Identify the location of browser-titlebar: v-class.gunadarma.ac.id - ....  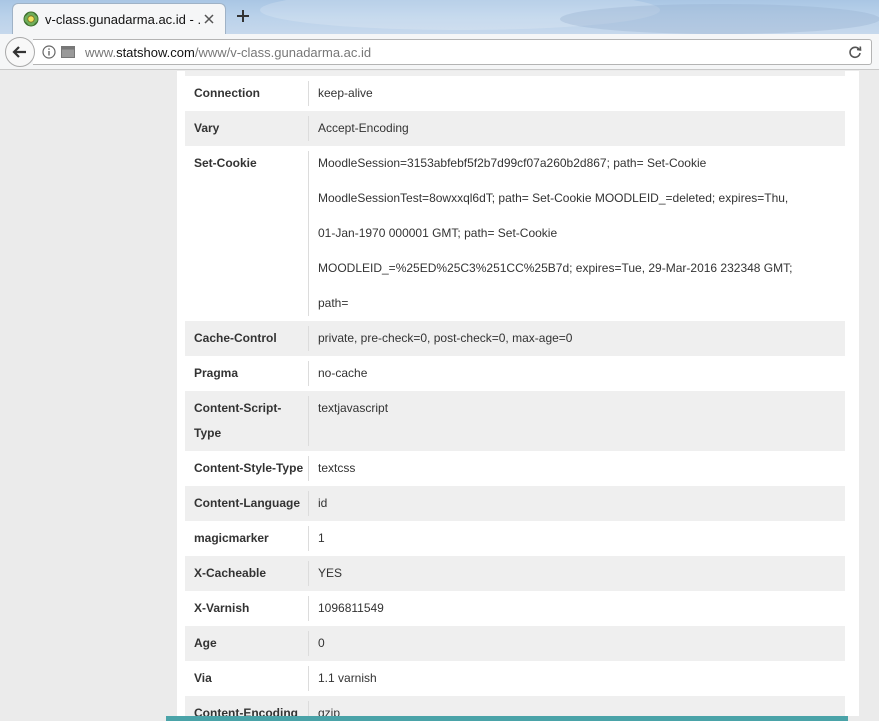
(439, 17).